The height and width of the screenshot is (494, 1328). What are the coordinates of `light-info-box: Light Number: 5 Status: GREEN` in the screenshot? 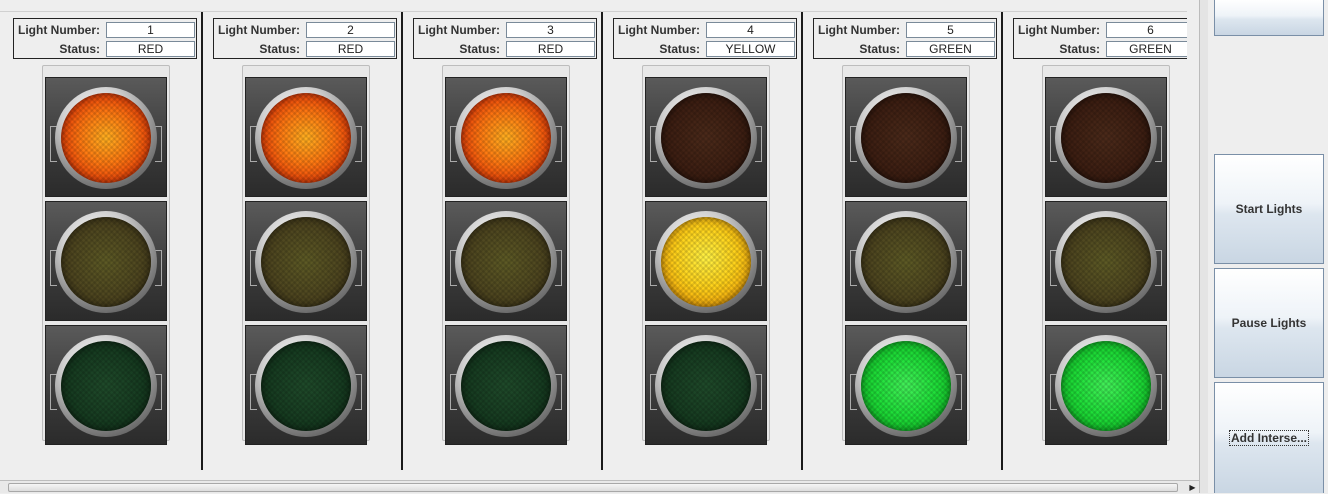 It's located at (905, 38).